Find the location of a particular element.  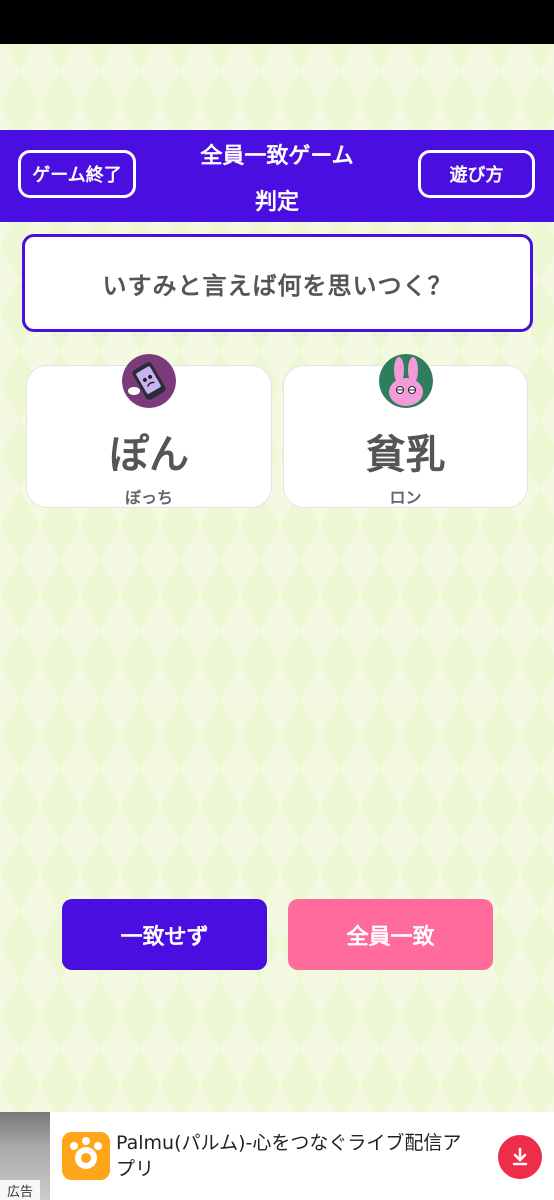

player-name: ぼっち is located at coordinates (148, 497).